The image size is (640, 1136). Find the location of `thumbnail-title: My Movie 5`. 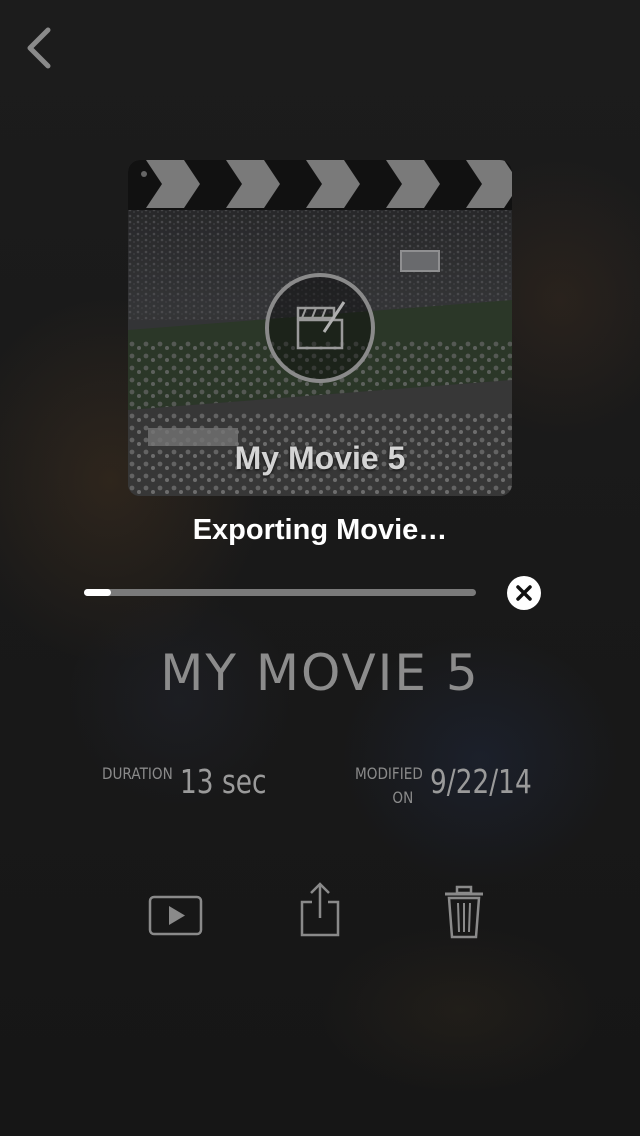

thumbnail-title: My Movie 5 is located at coordinates (320, 458).